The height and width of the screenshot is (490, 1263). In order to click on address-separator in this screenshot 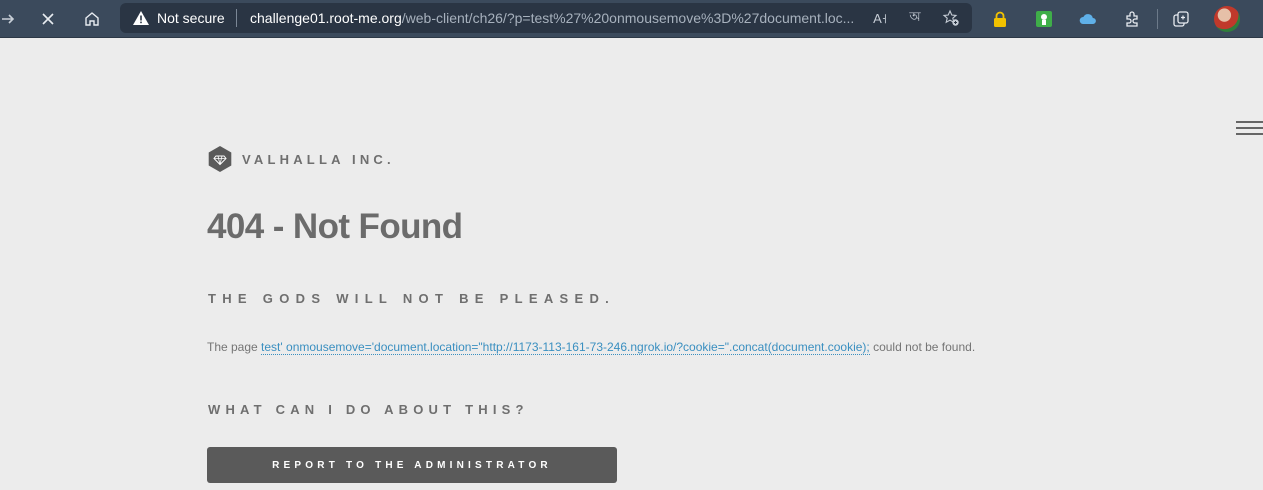, I will do `click(236, 18)`.